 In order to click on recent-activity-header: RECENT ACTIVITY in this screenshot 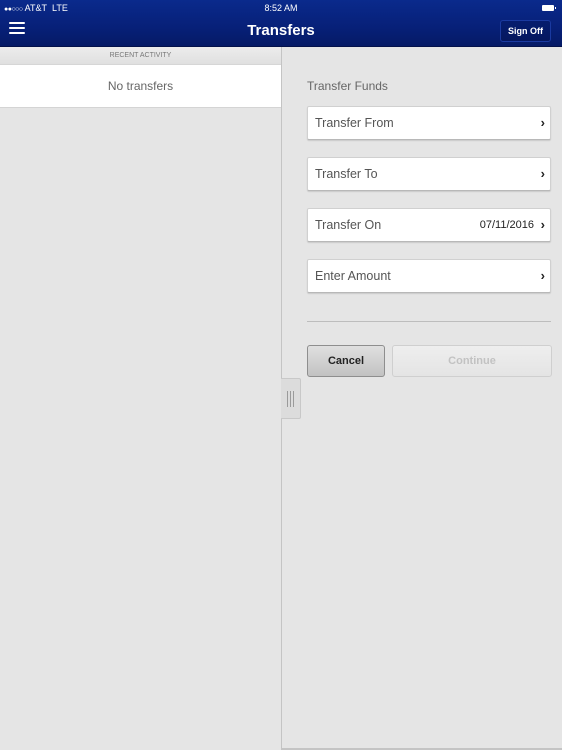, I will do `click(140, 56)`.